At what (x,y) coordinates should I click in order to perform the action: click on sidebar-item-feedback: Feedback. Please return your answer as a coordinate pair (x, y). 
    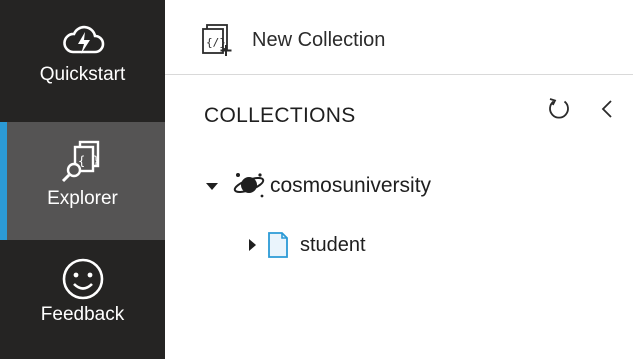
    Looking at the image, I should click on (82, 299).